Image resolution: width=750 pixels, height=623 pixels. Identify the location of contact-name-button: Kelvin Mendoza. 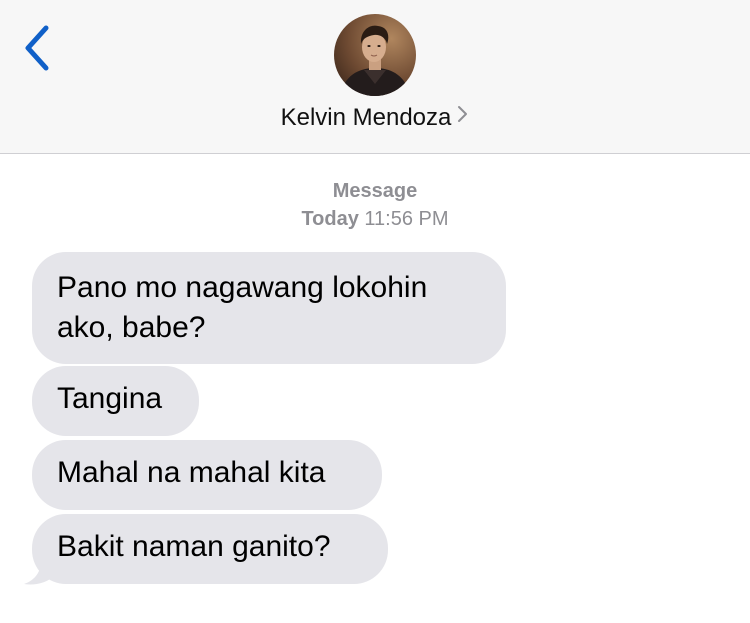
(375, 118).